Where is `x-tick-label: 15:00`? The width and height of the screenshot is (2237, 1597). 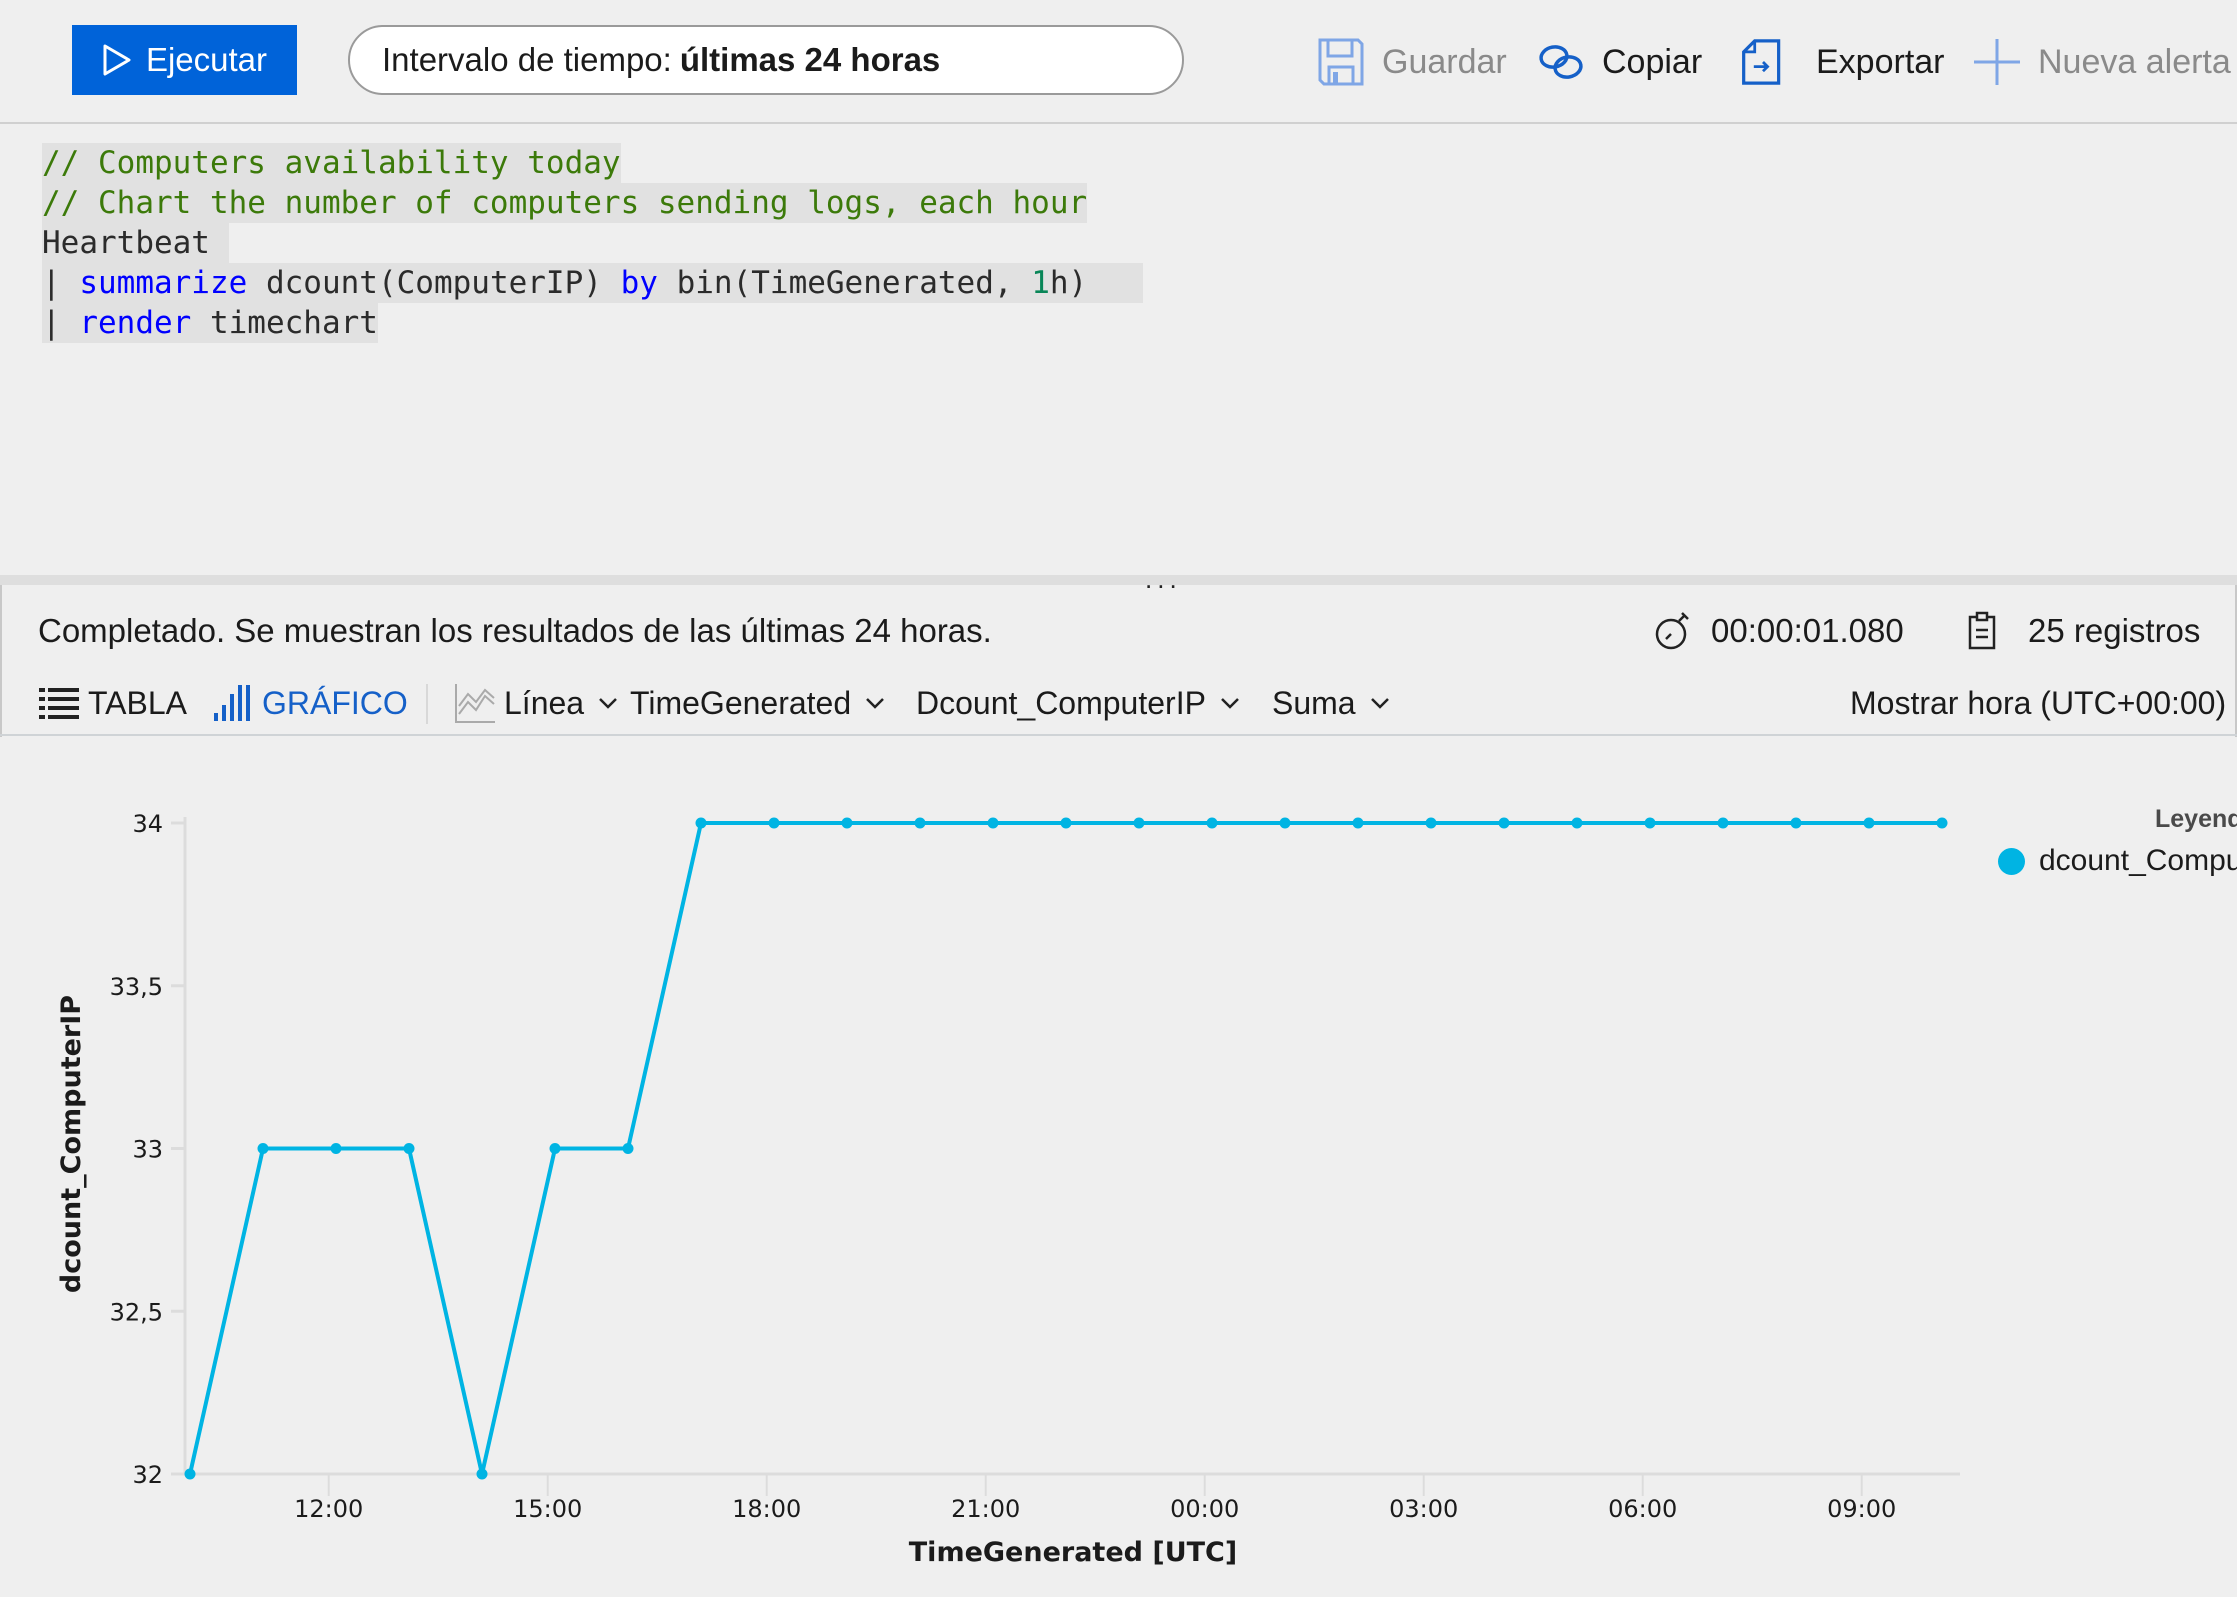 x-tick-label: 15:00 is located at coordinates (547, 1509).